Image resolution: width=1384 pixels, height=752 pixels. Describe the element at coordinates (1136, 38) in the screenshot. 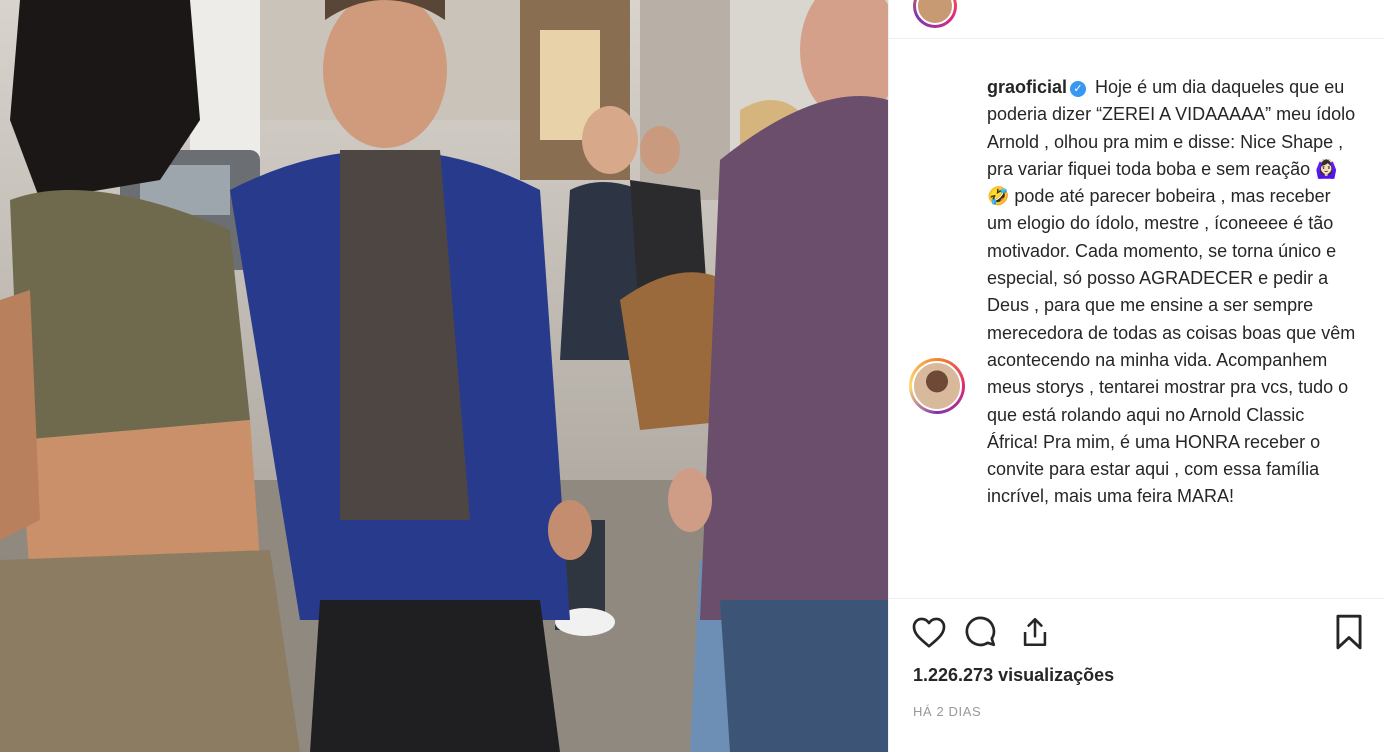

I see `header-divider` at that location.